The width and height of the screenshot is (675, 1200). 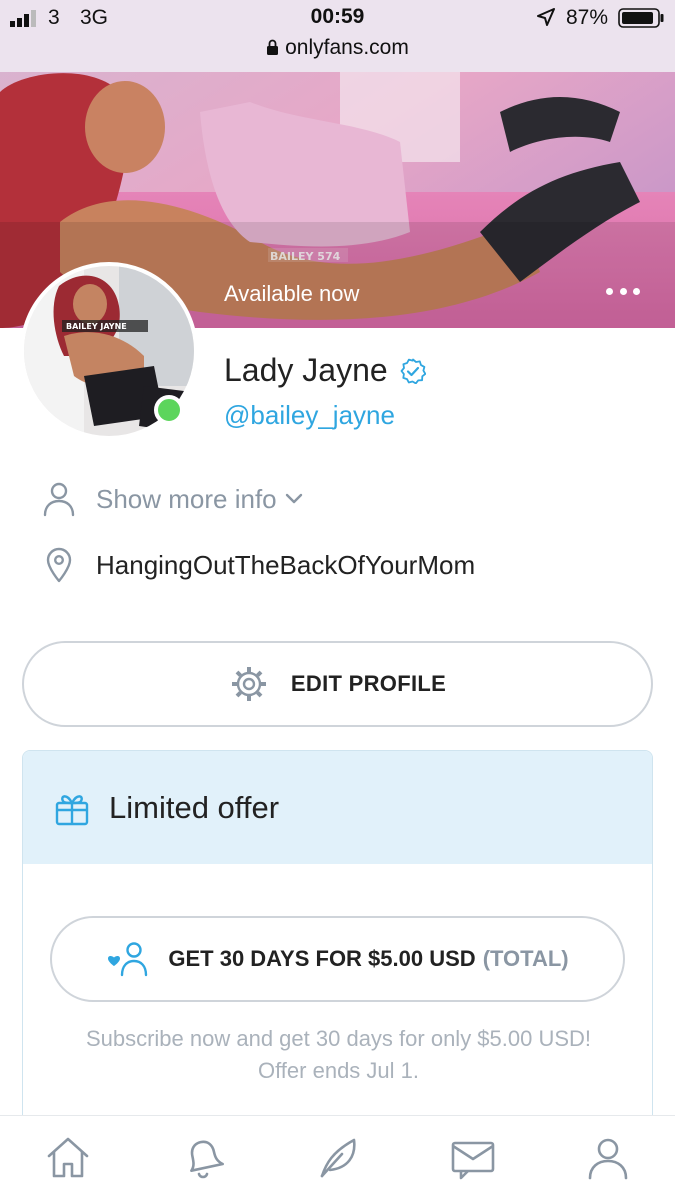 I want to click on avatar-watermark: BAILEY JAYNE, so click(x=96, y=326).